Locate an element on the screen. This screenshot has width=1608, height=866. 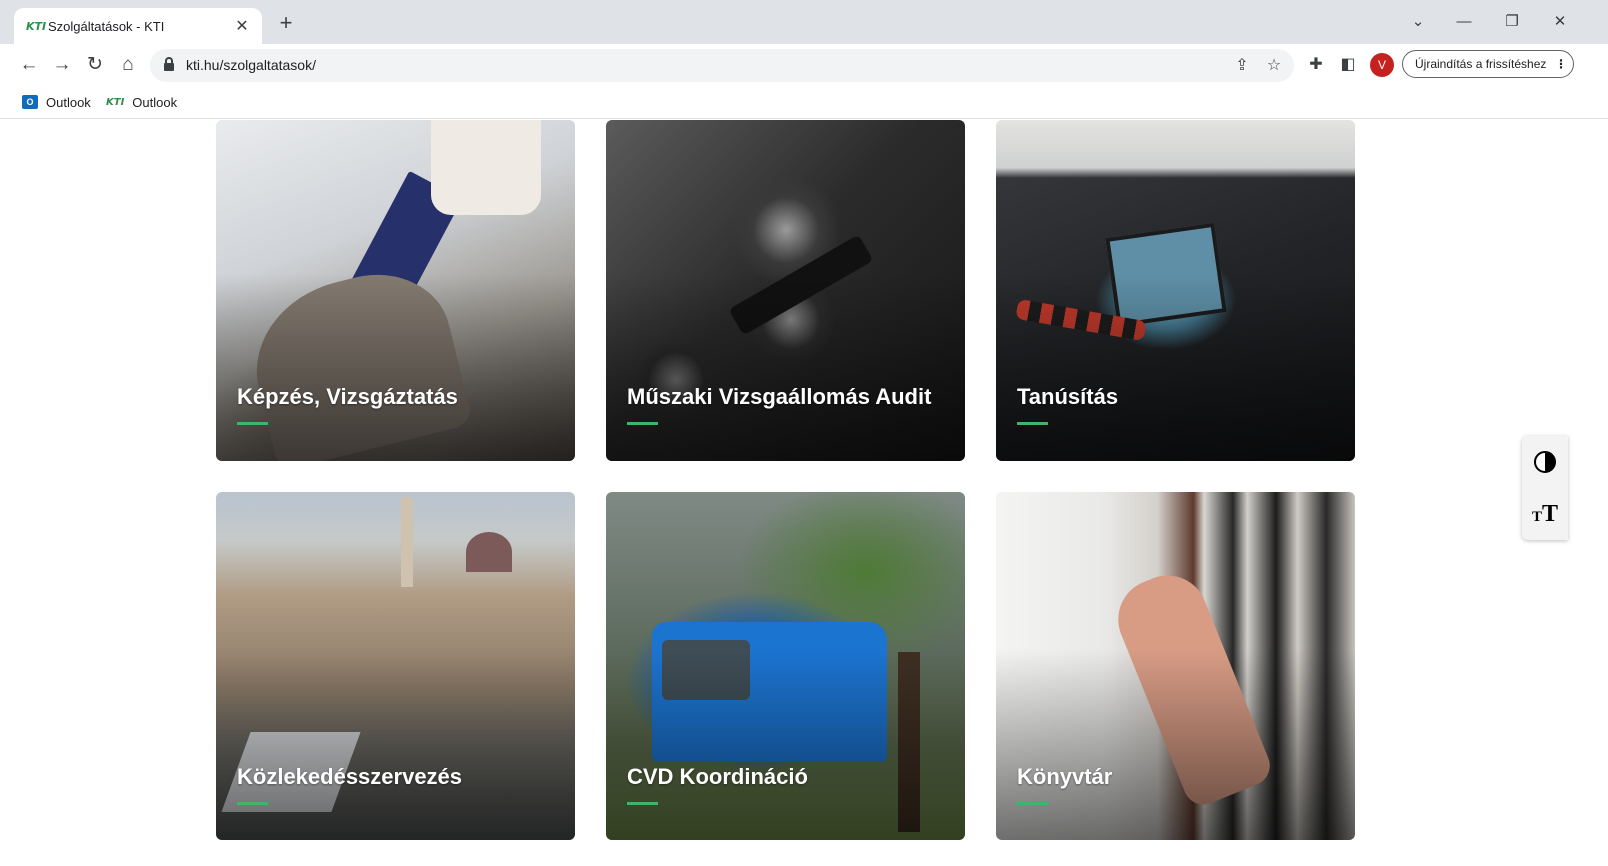
side-panel-icon: ◧ is located at coordinates (1348, 65).